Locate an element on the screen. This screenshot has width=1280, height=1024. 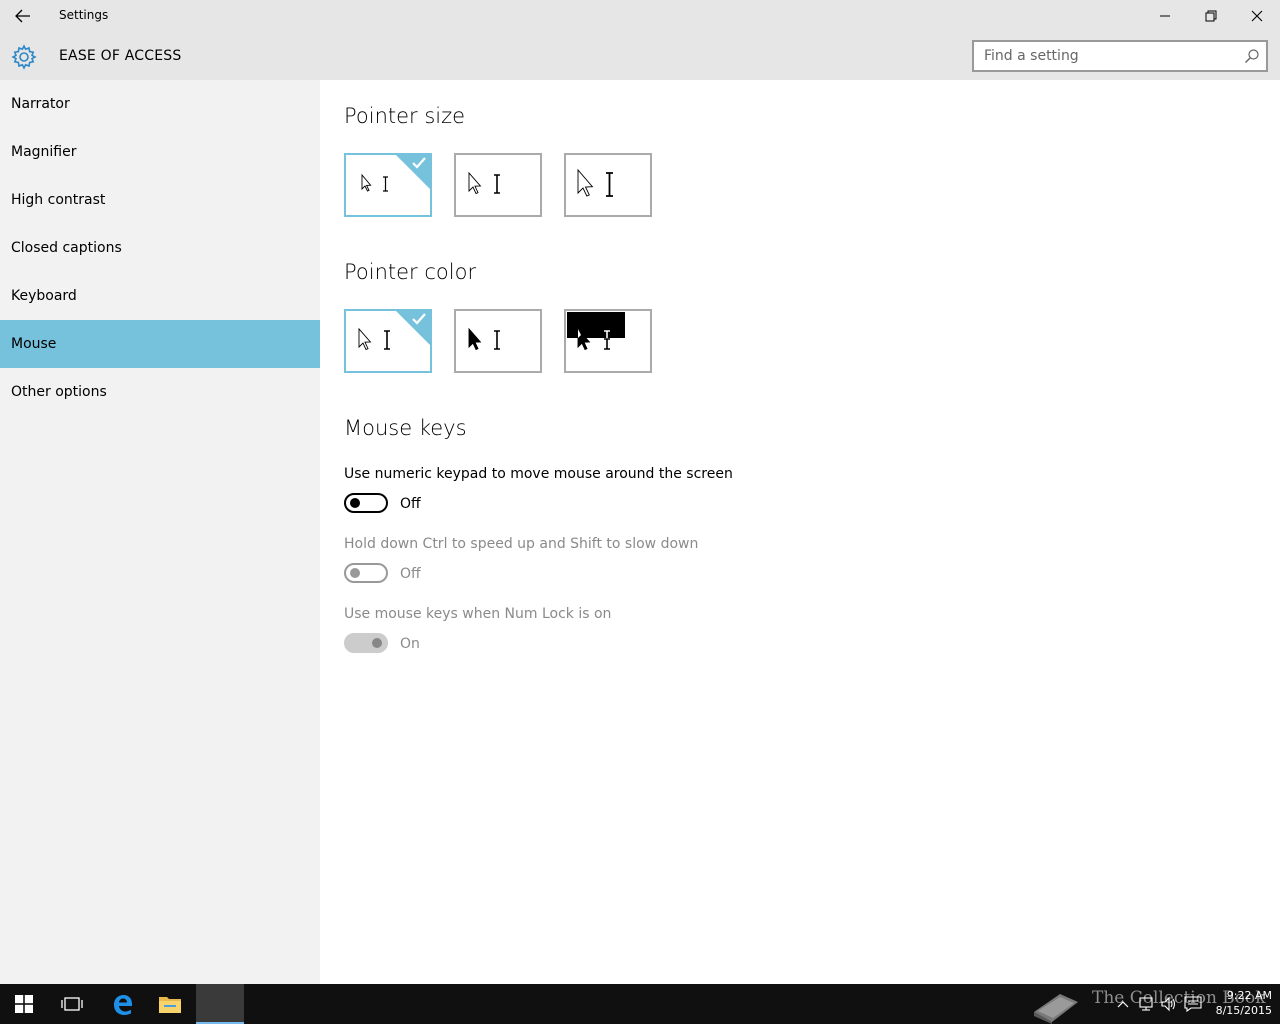
cursor-inverted-icon is located at coordinates (596, 331).